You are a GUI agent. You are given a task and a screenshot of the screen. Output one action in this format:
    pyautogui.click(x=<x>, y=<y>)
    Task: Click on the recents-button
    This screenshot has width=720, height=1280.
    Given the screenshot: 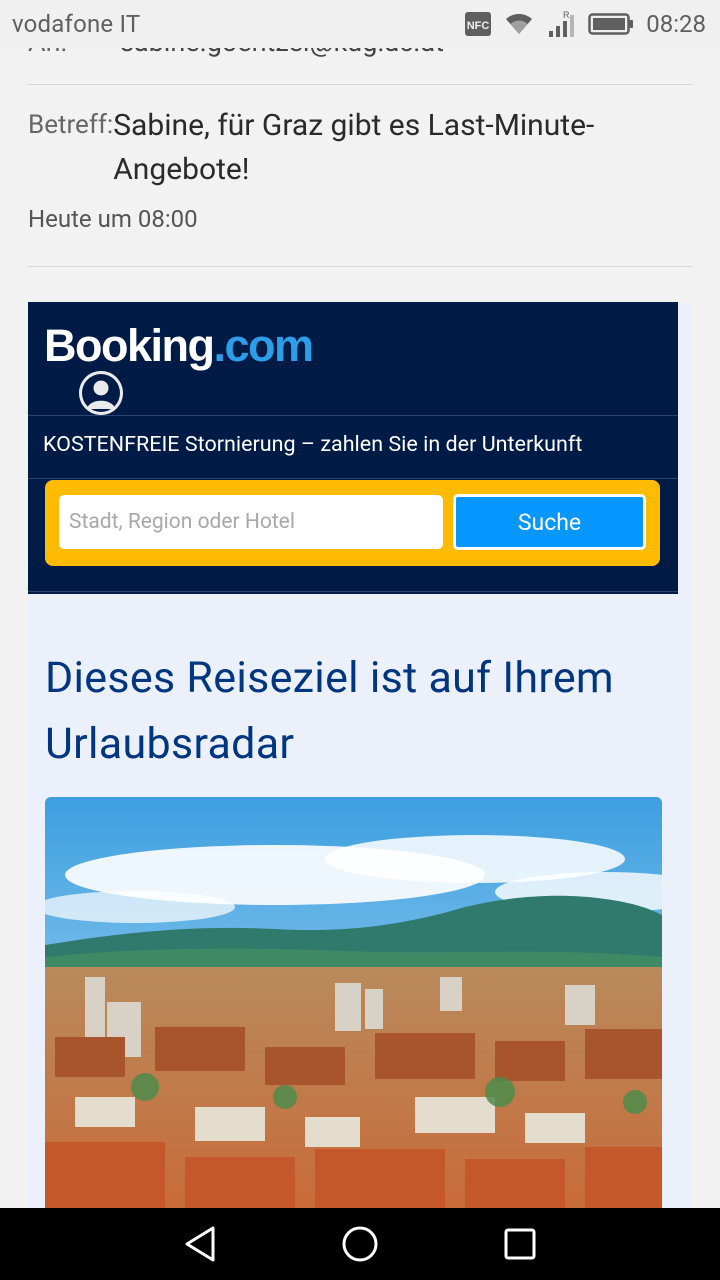 What is the action you would take?
    pyautogui.click(x=520, y=1244)
    